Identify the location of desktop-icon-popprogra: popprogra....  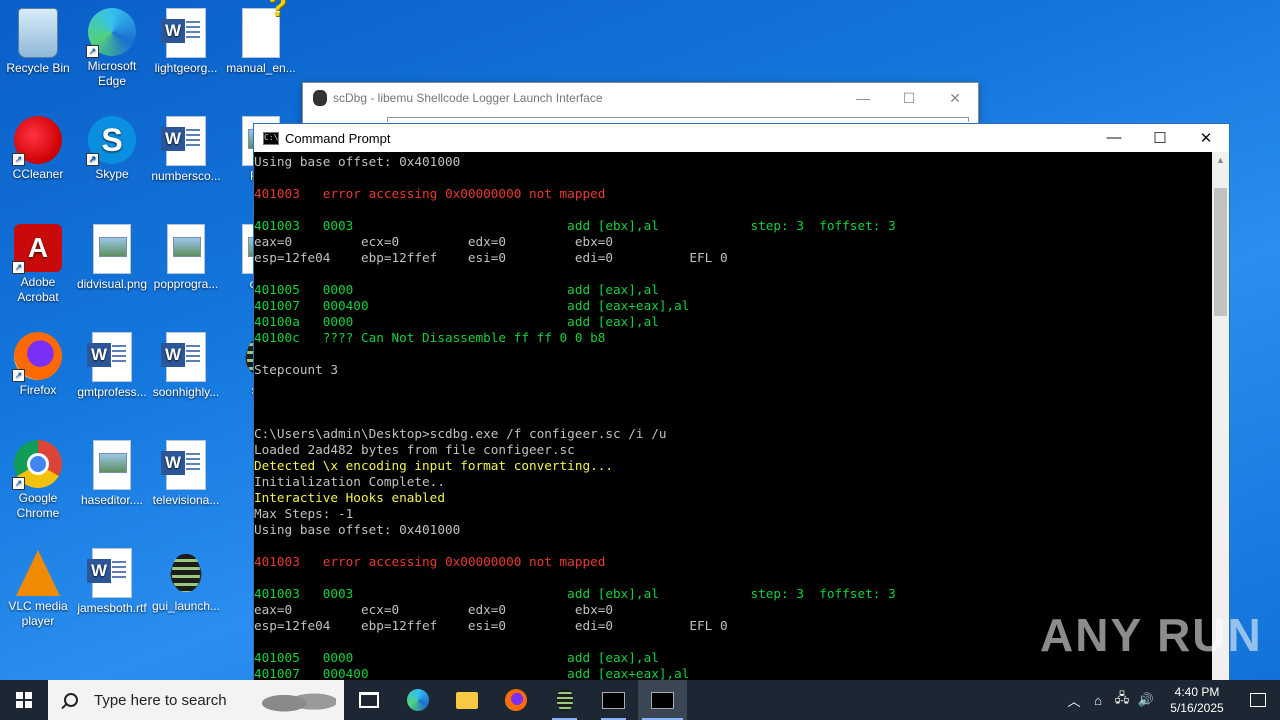
(186, 258).